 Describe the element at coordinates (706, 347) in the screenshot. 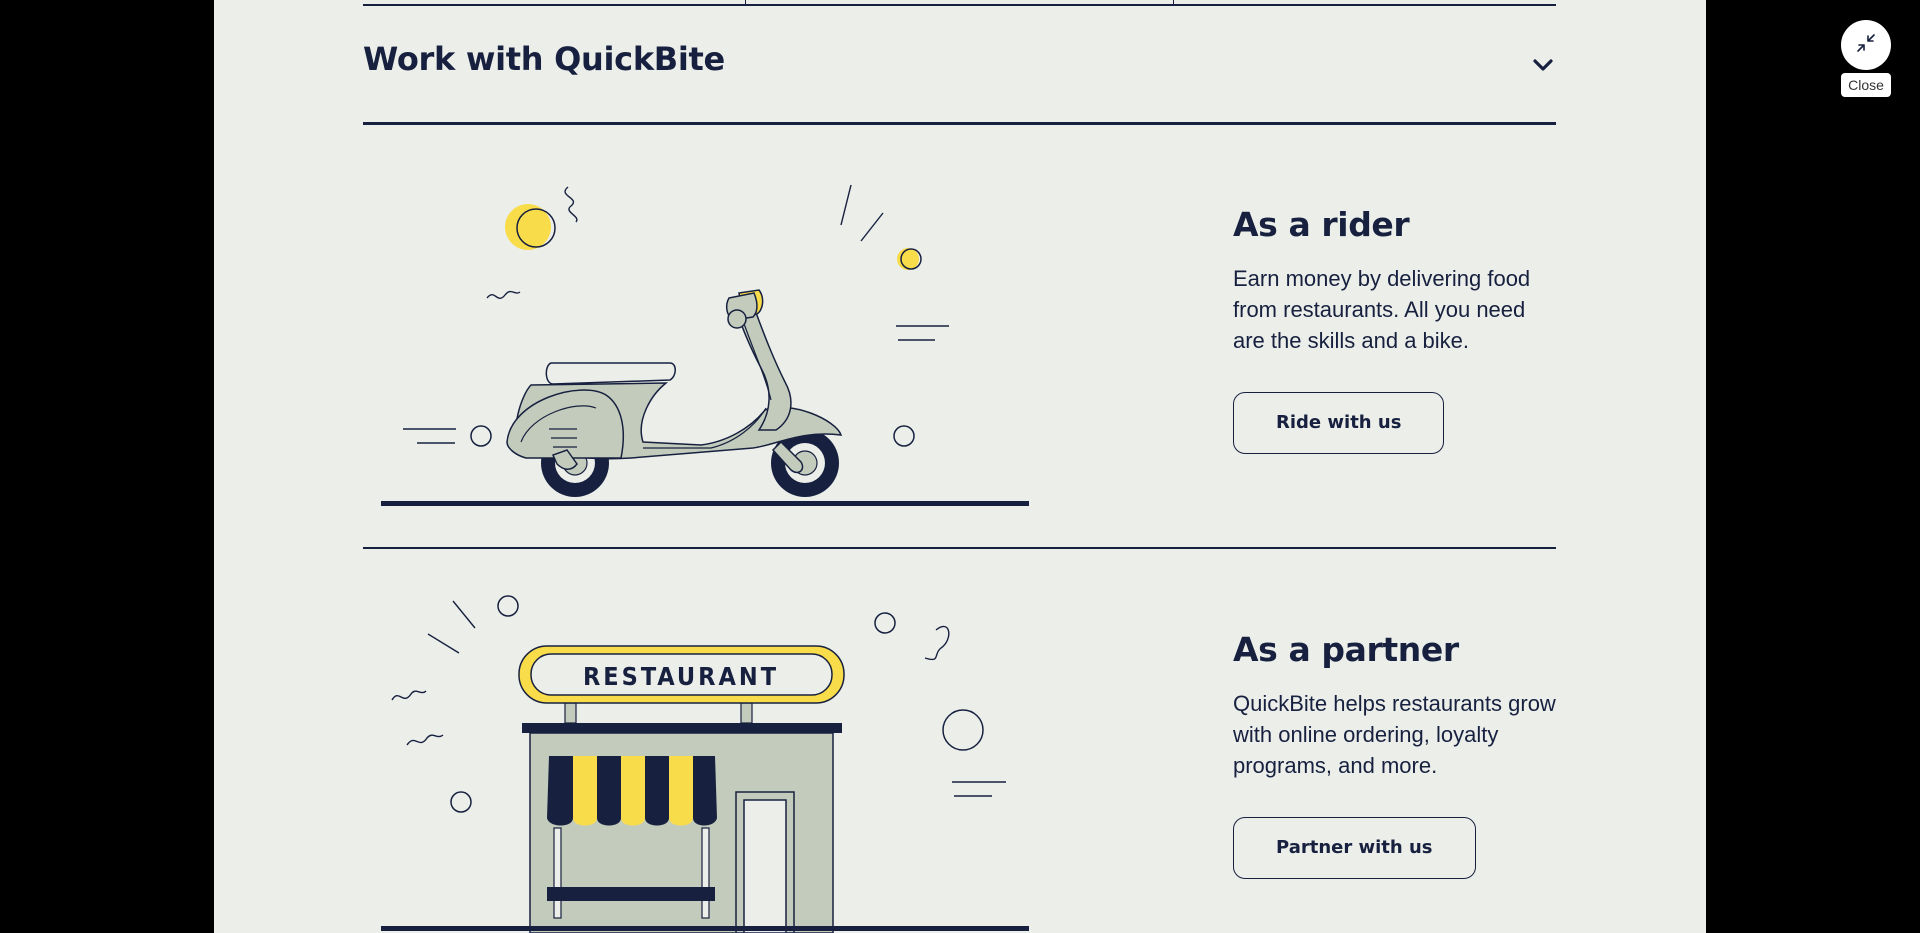

I see `scooter-illustration` at that location.